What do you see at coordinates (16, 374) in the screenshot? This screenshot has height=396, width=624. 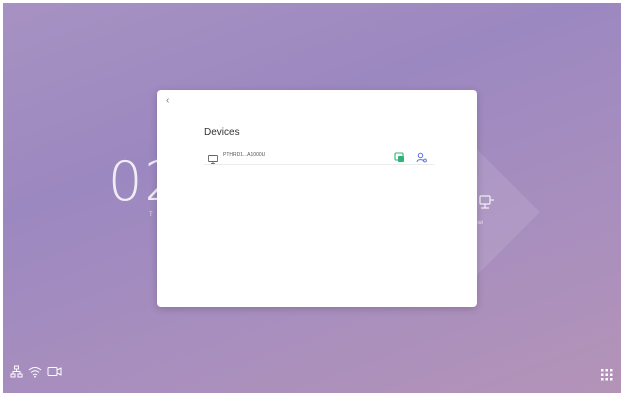 I see `network-icon` at bounding box center [16, 374].